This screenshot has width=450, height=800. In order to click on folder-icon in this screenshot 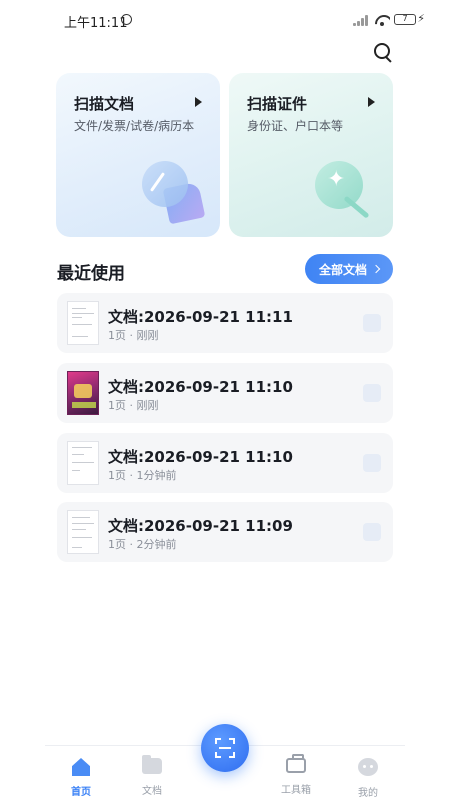, I will do `click(152, 764)`.